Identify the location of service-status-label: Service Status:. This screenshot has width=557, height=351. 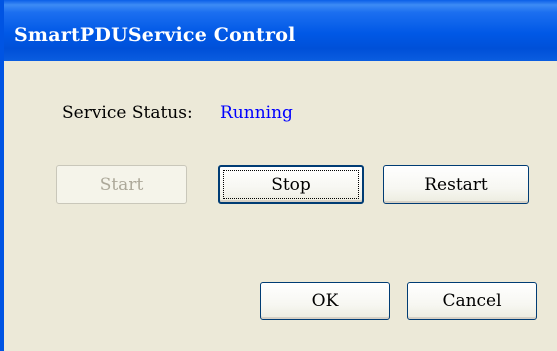
(127, 113).